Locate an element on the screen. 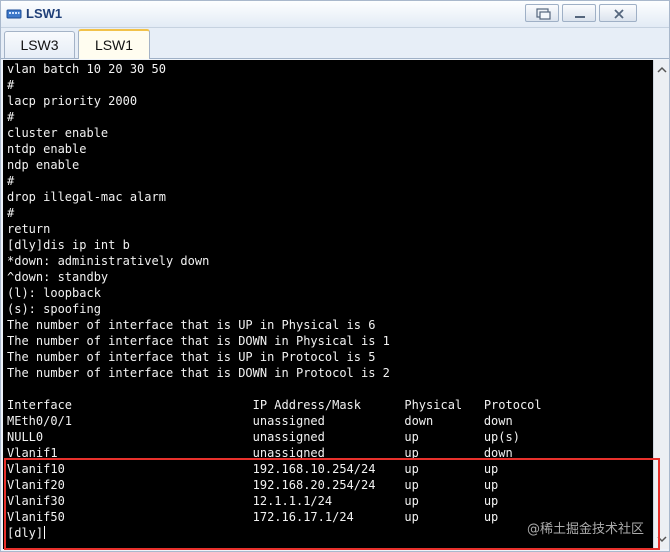  terminal-line: Vlanif30 12.1.1.1/24 up up is located at coordinates (253, 501).